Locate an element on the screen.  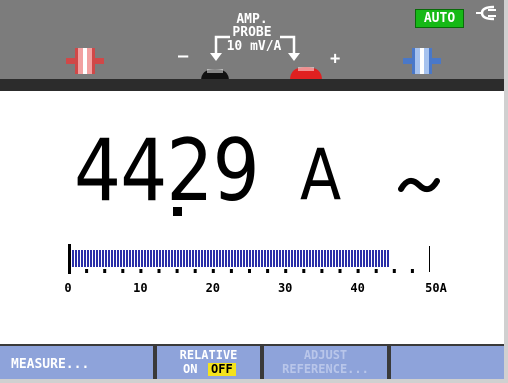
reading-unit: A is located at coordinates (321, 175).